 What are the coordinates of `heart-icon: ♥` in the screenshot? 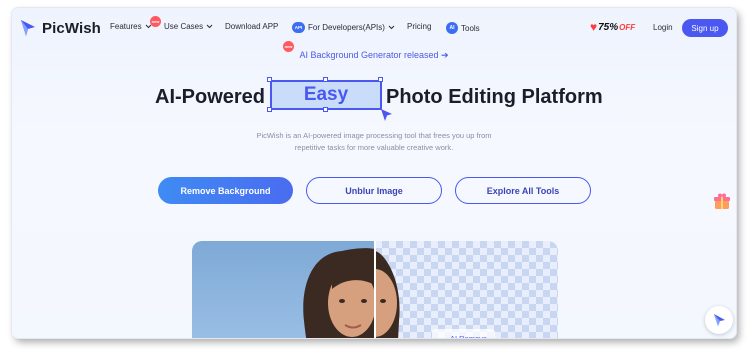 It's located at (594, 27).